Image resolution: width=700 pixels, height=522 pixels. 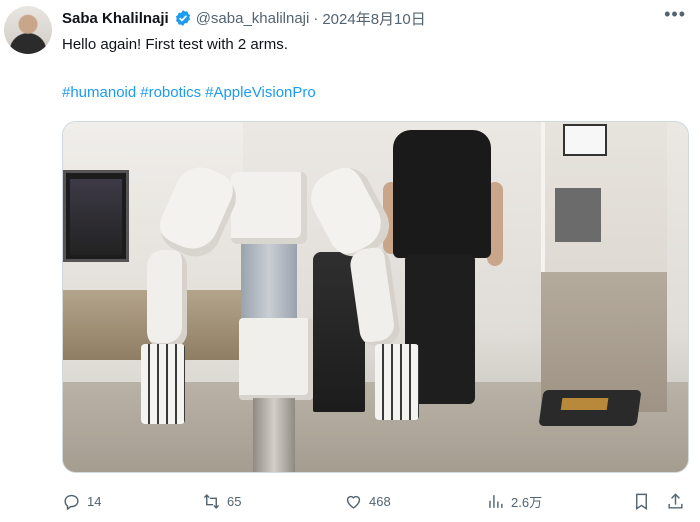 I want to click on bookmark-icon, so click(x=641, y=501).